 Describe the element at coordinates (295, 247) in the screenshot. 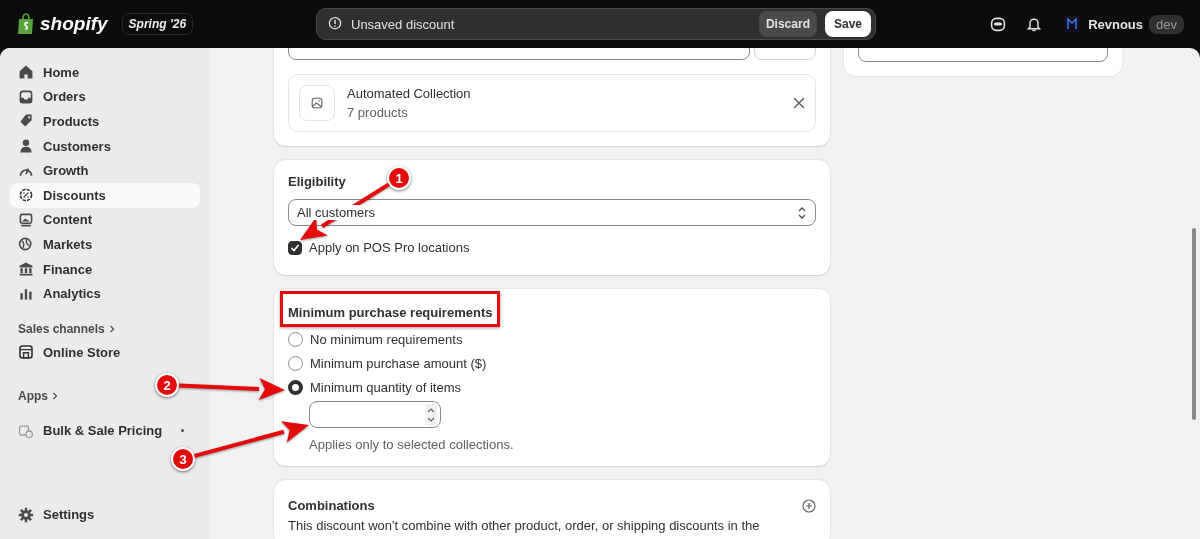

I see `checkbox` at that location.